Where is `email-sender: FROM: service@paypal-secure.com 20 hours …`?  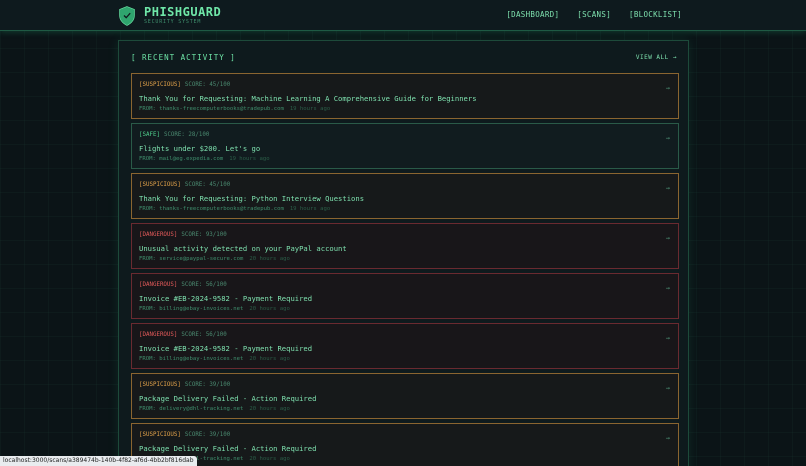
email-sender: FROM: service@paypal-secure.com 20 hours … is located at coordinates (214, 259).